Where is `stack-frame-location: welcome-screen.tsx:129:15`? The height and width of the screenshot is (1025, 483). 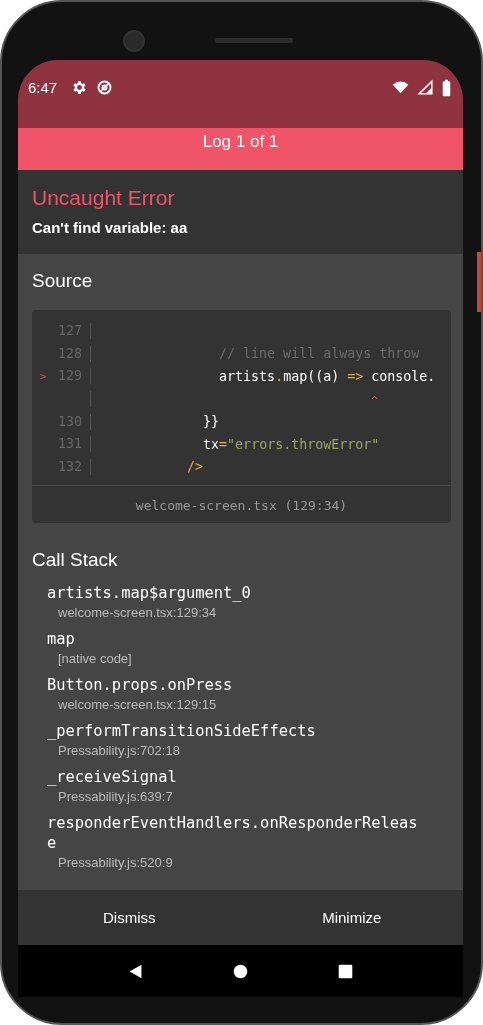
stack-frame-location: welcome-screen.tsx:129:15 is located at coordinates (137, 705).